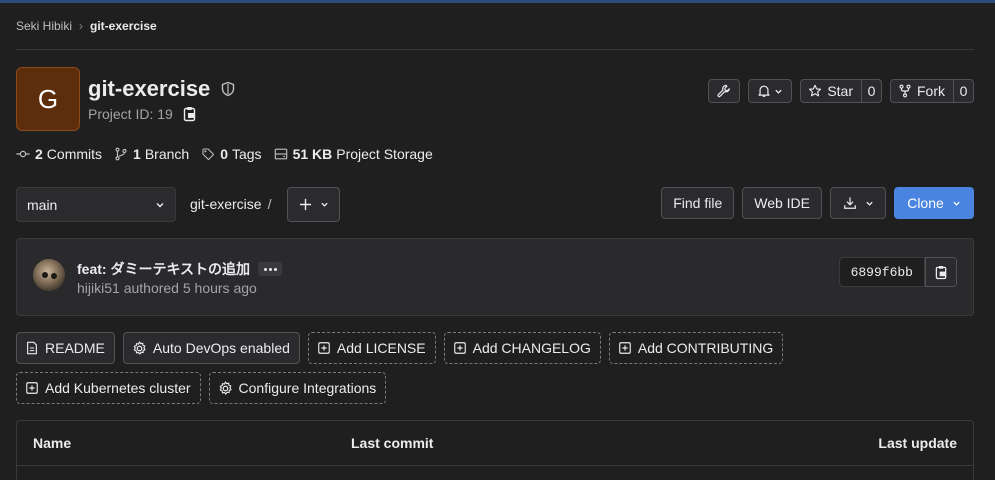  What do you see at coordinates (531, 348) in the screenshot?
I see `pill-label: Add CHANGELOG` at bounding box center [531, 348].